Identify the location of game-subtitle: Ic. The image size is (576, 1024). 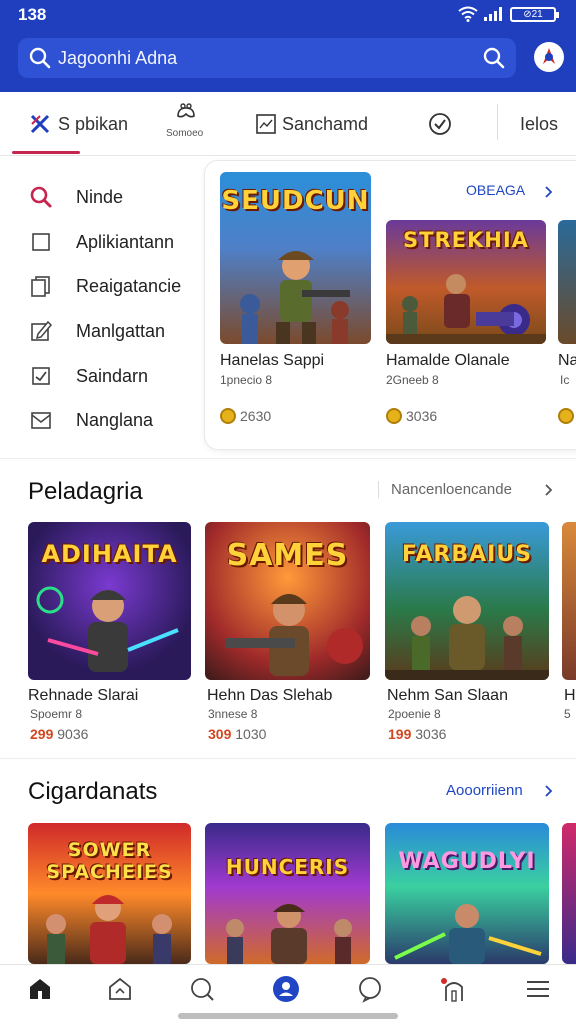
(565, 380).